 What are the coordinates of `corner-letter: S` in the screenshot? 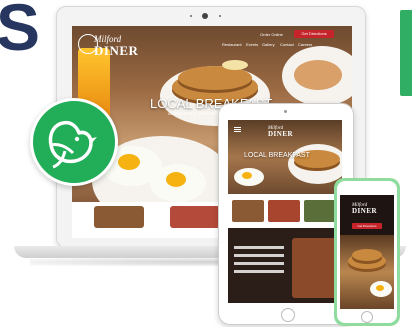 It's located at (20, 32).